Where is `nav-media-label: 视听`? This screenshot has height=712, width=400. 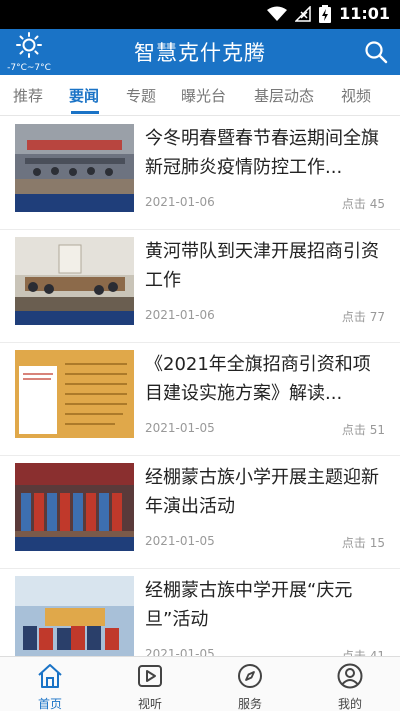
nav-media-label: 视听 is located at coordinates (149, 704).